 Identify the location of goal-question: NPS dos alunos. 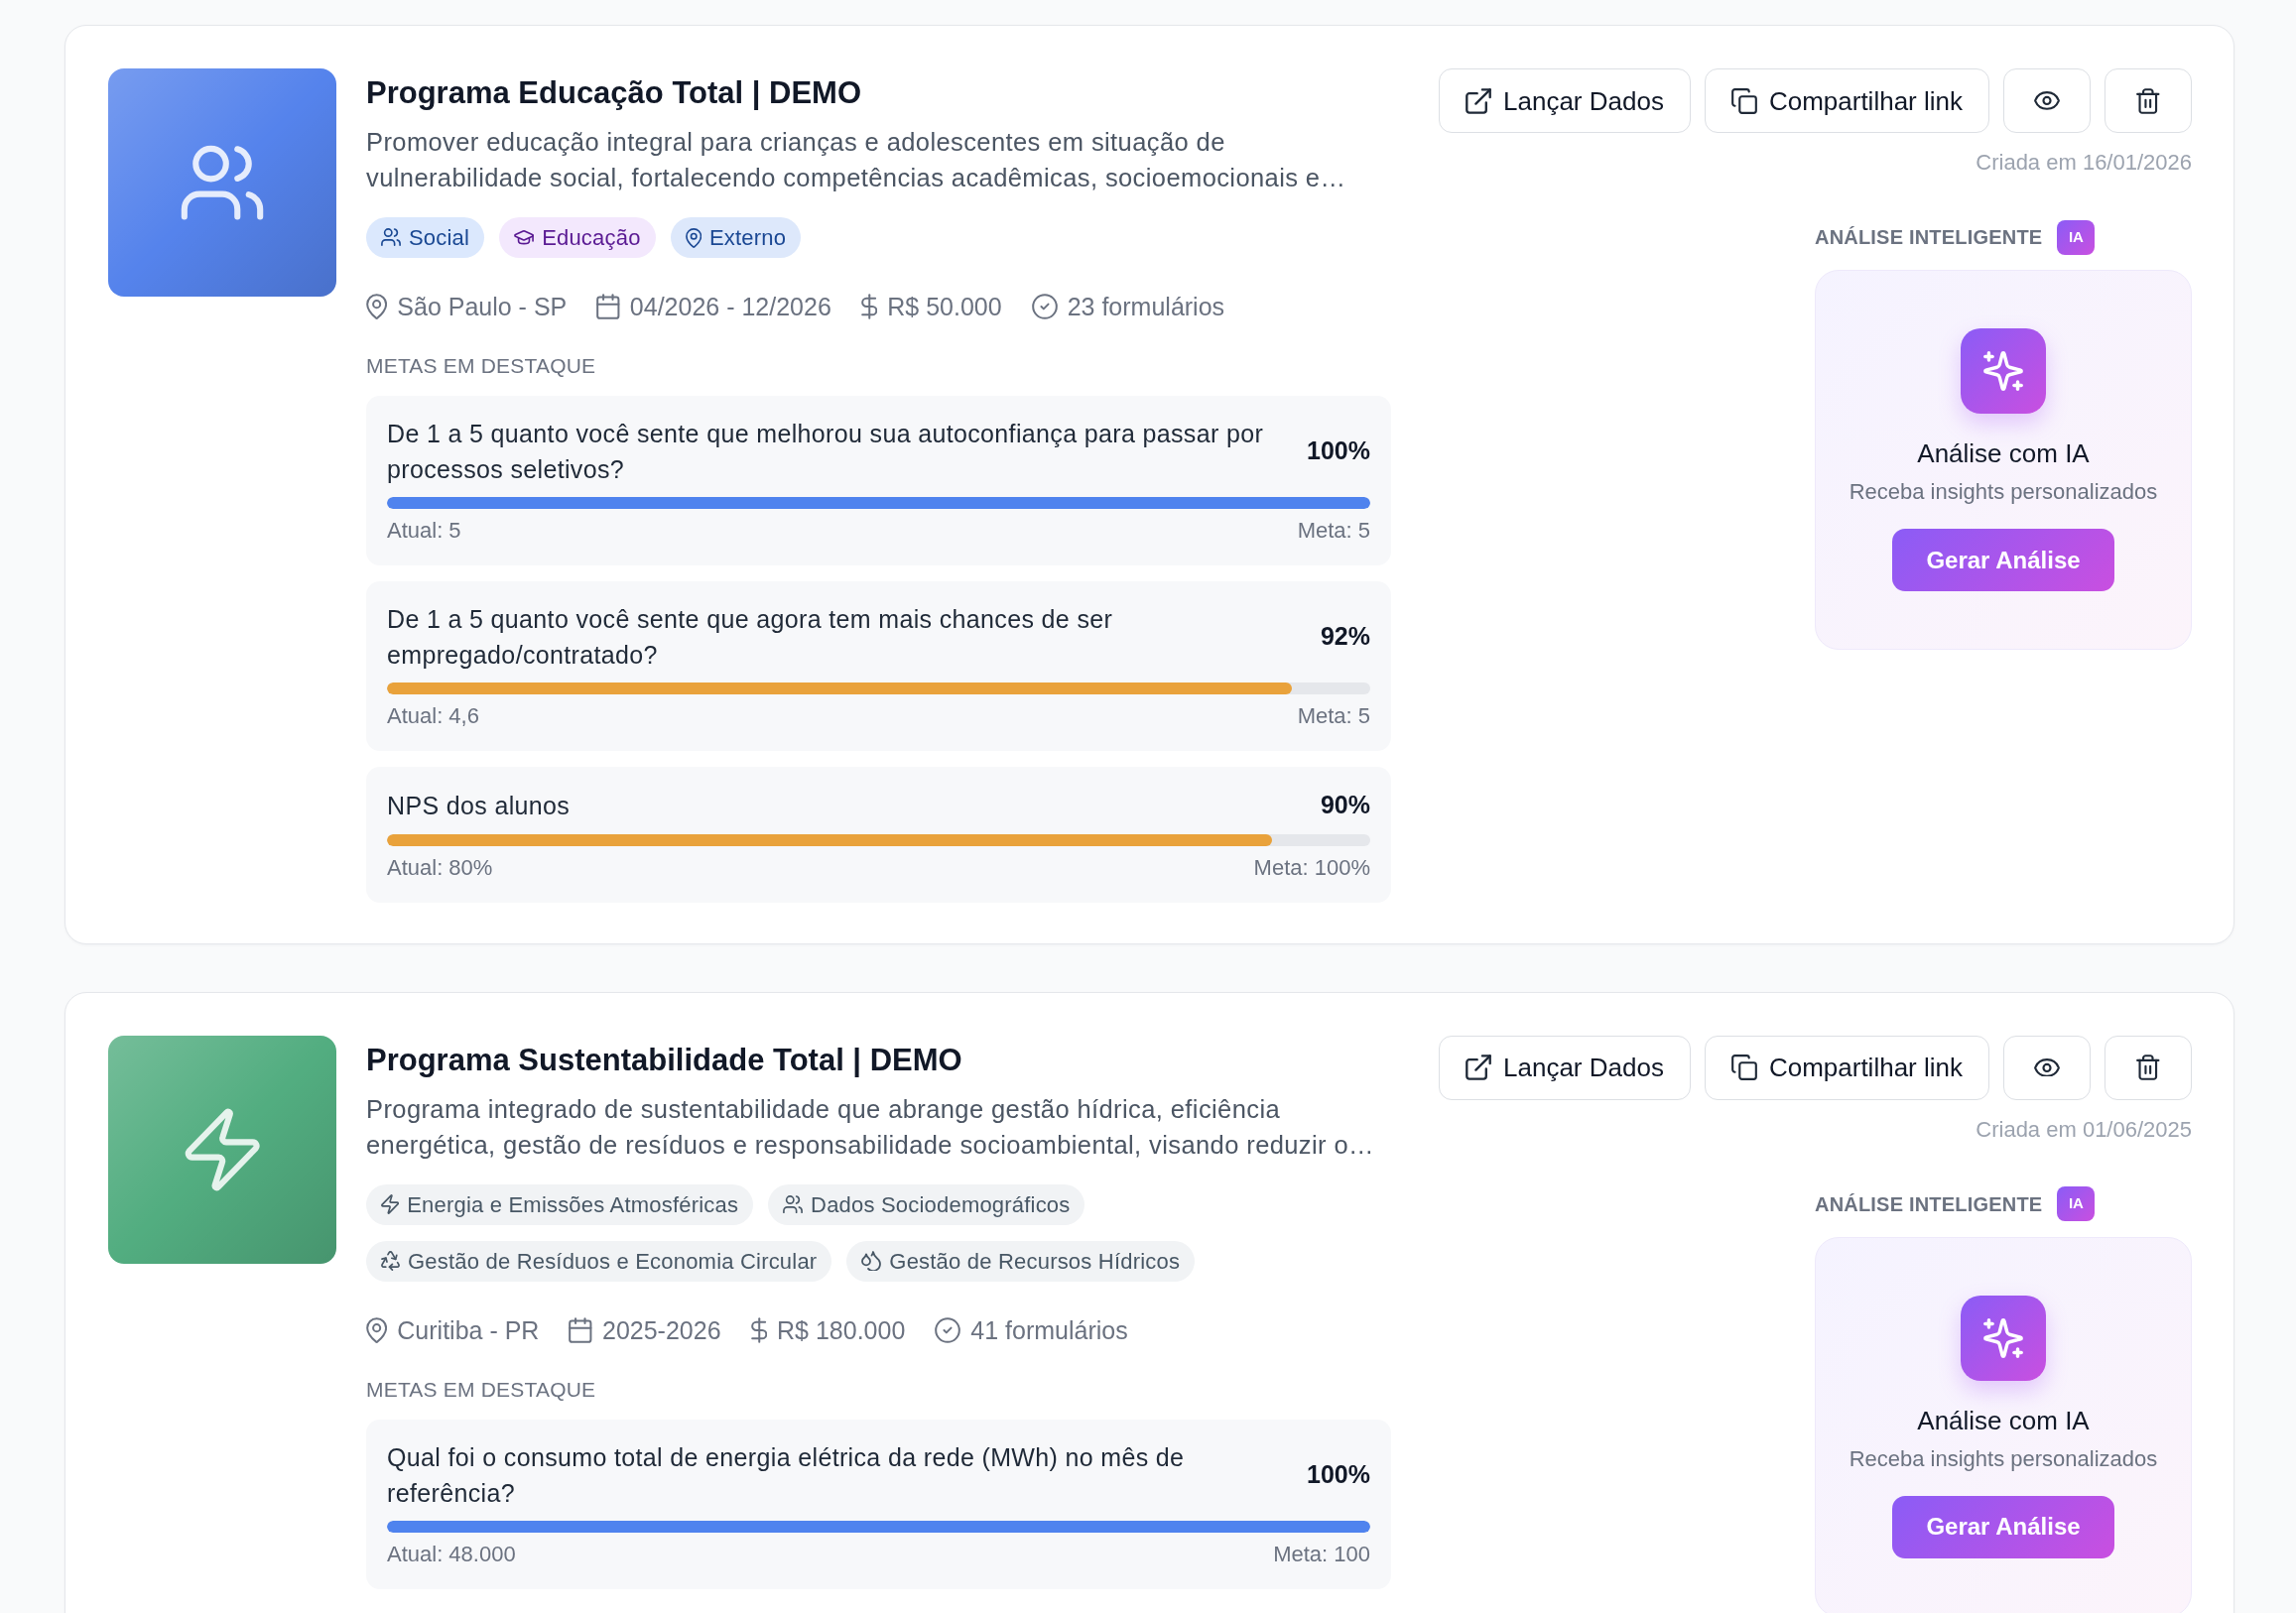
(480, 805).